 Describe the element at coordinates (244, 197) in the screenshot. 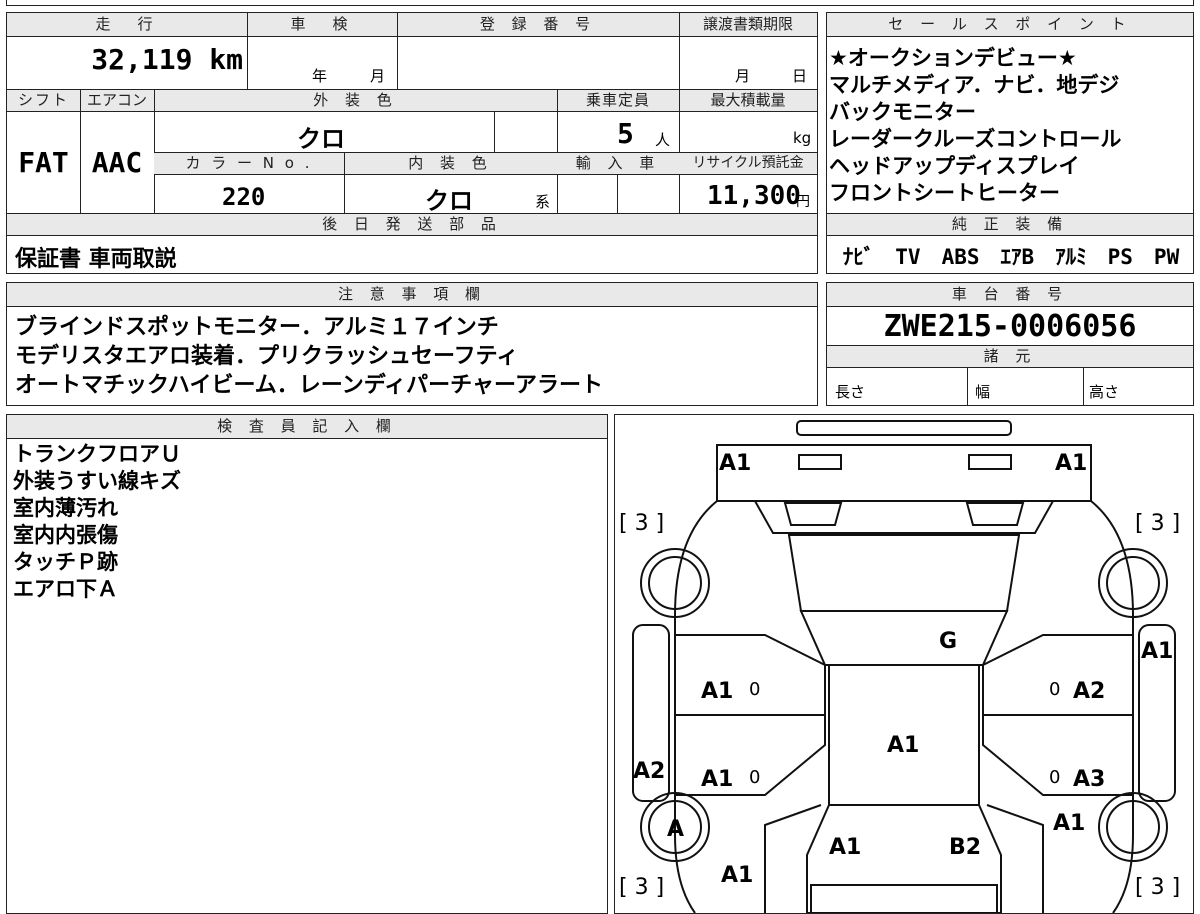

I see `colorno-value: 220` at that location.